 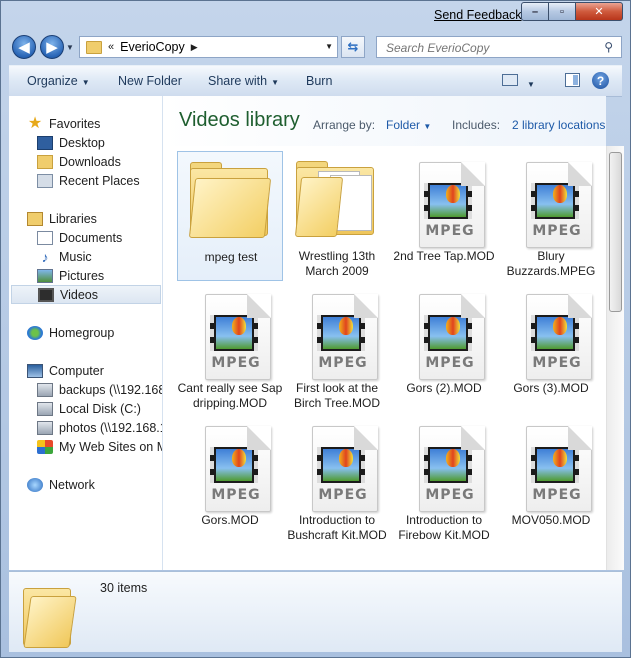 What do you see at coordinates (615, 358) in the screenshot?
I see `vertical-scrollbar` at bounding box center [615, 358].